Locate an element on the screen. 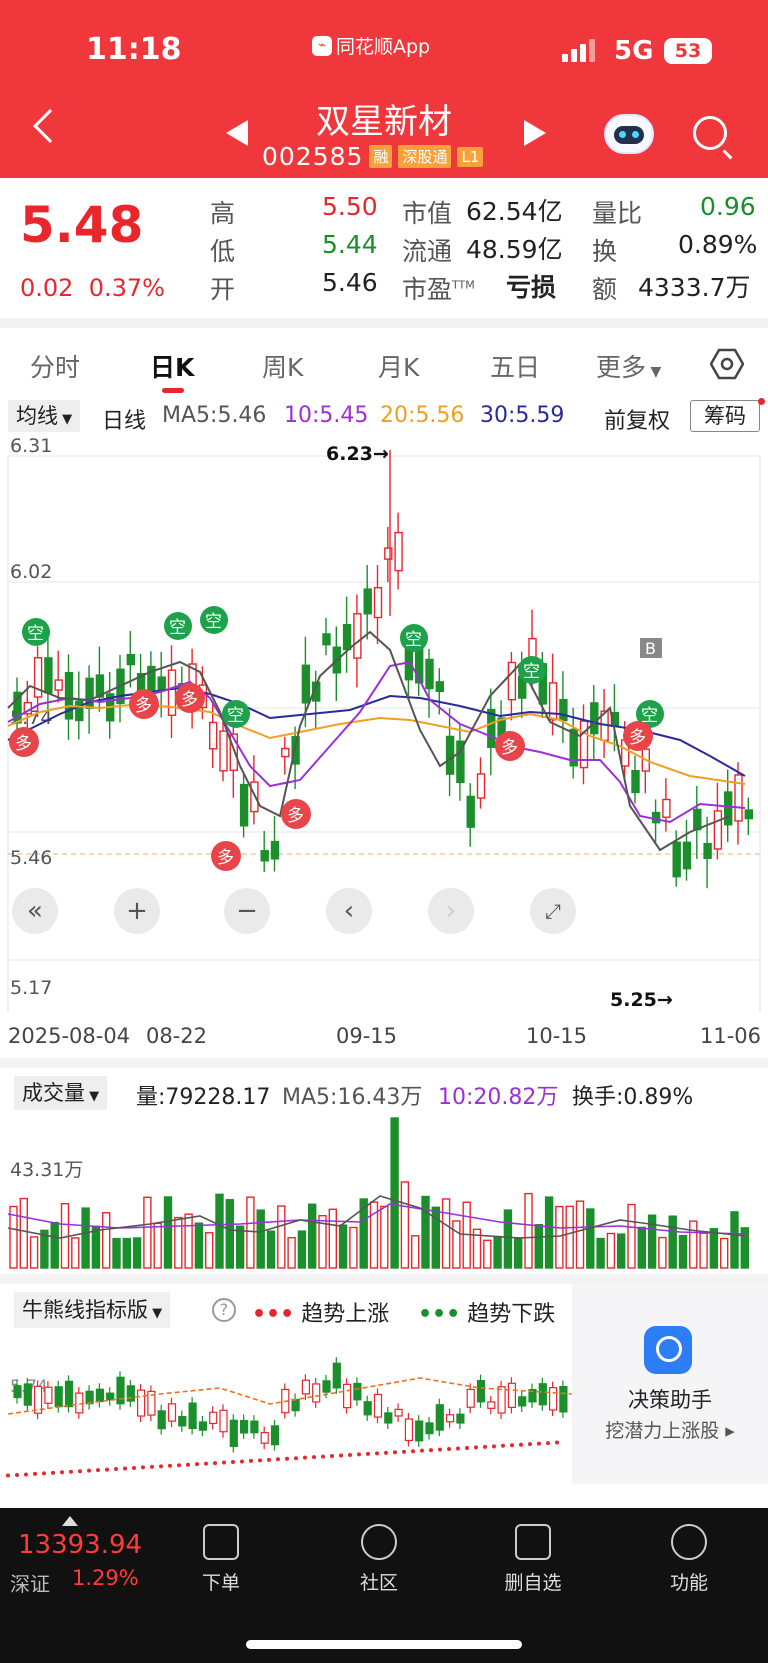  bull-bear-select: 牛熊线指标版 ▼ is located at coordinates (92, 1310).